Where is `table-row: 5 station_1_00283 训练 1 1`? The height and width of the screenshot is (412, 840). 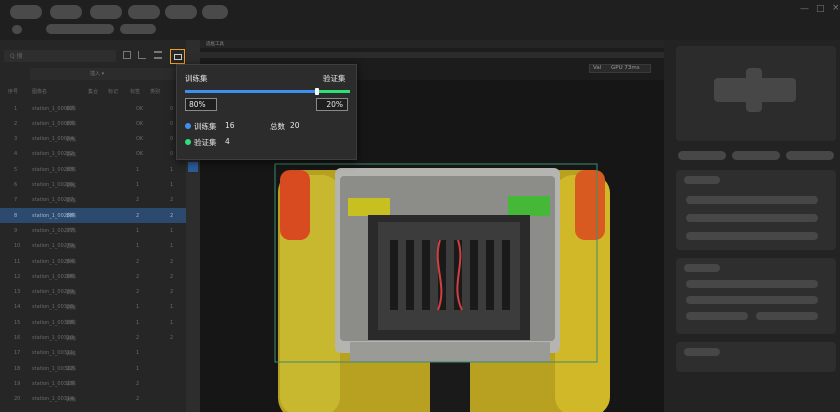
table-row: 5 station_1_00283 训练 1 1 is located at coordinates (93, 169).